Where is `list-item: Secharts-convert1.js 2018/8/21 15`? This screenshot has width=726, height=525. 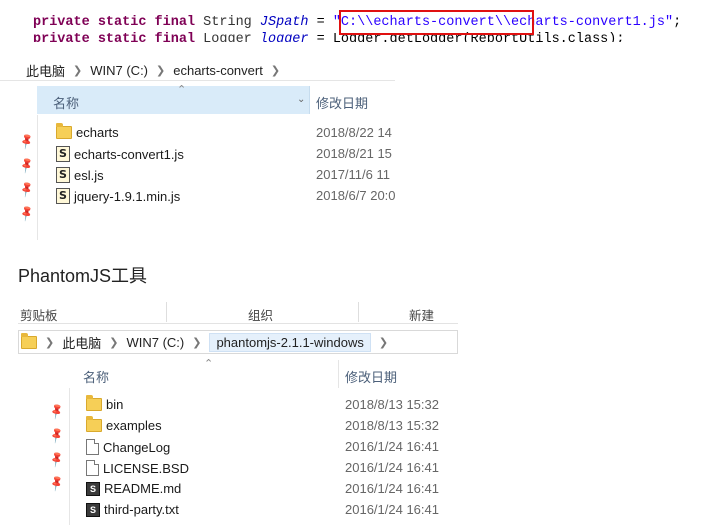
list-item: Secharts-convert1.js 2018/8/21 15 is located at coordinates (225, 156).